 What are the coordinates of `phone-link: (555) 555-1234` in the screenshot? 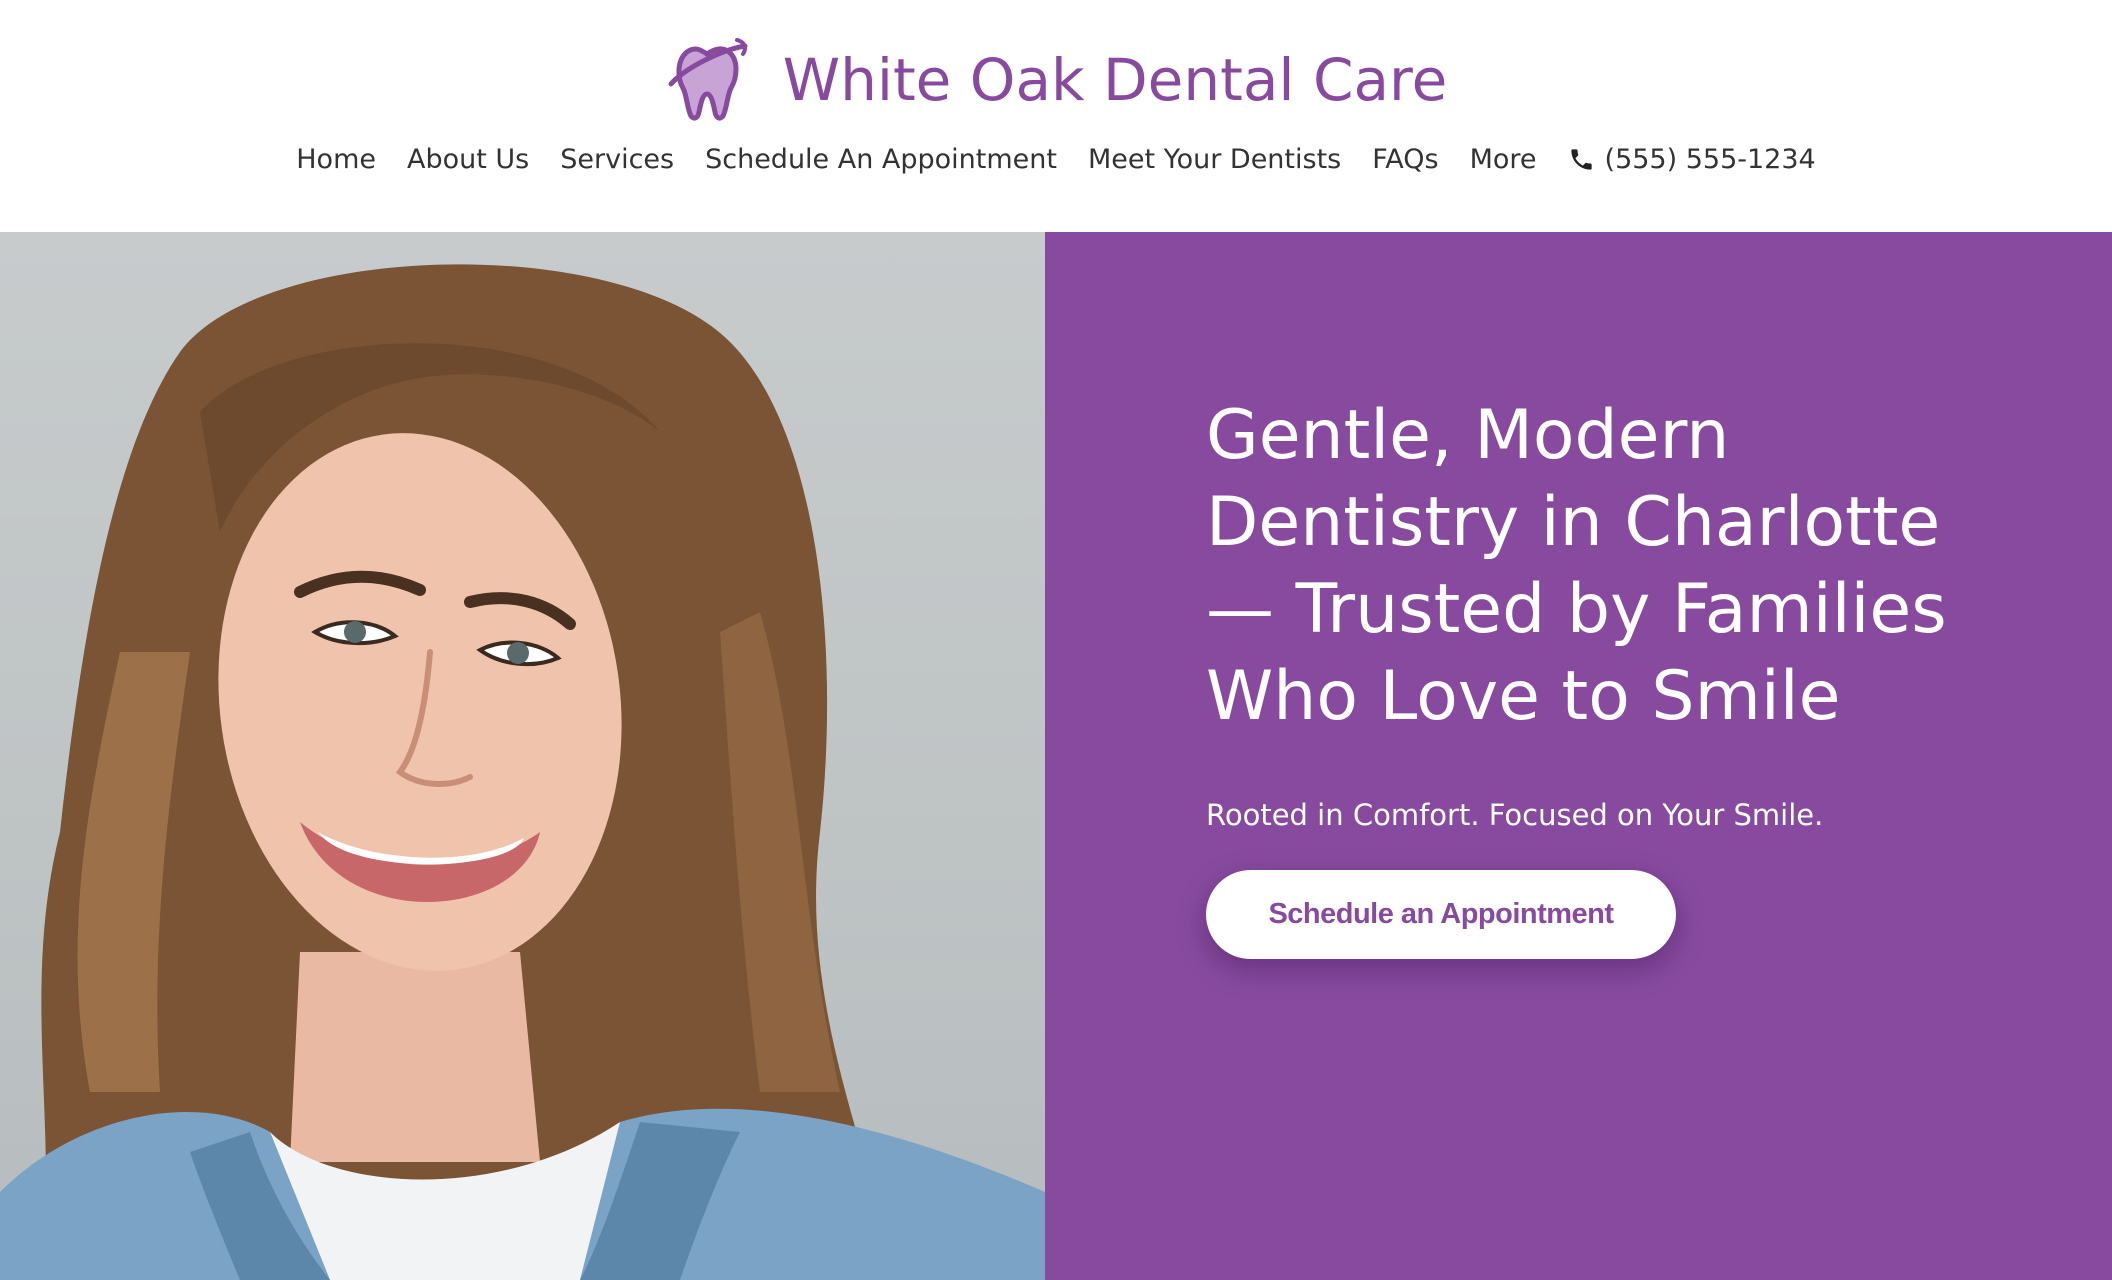 It's located at (1692, 159).